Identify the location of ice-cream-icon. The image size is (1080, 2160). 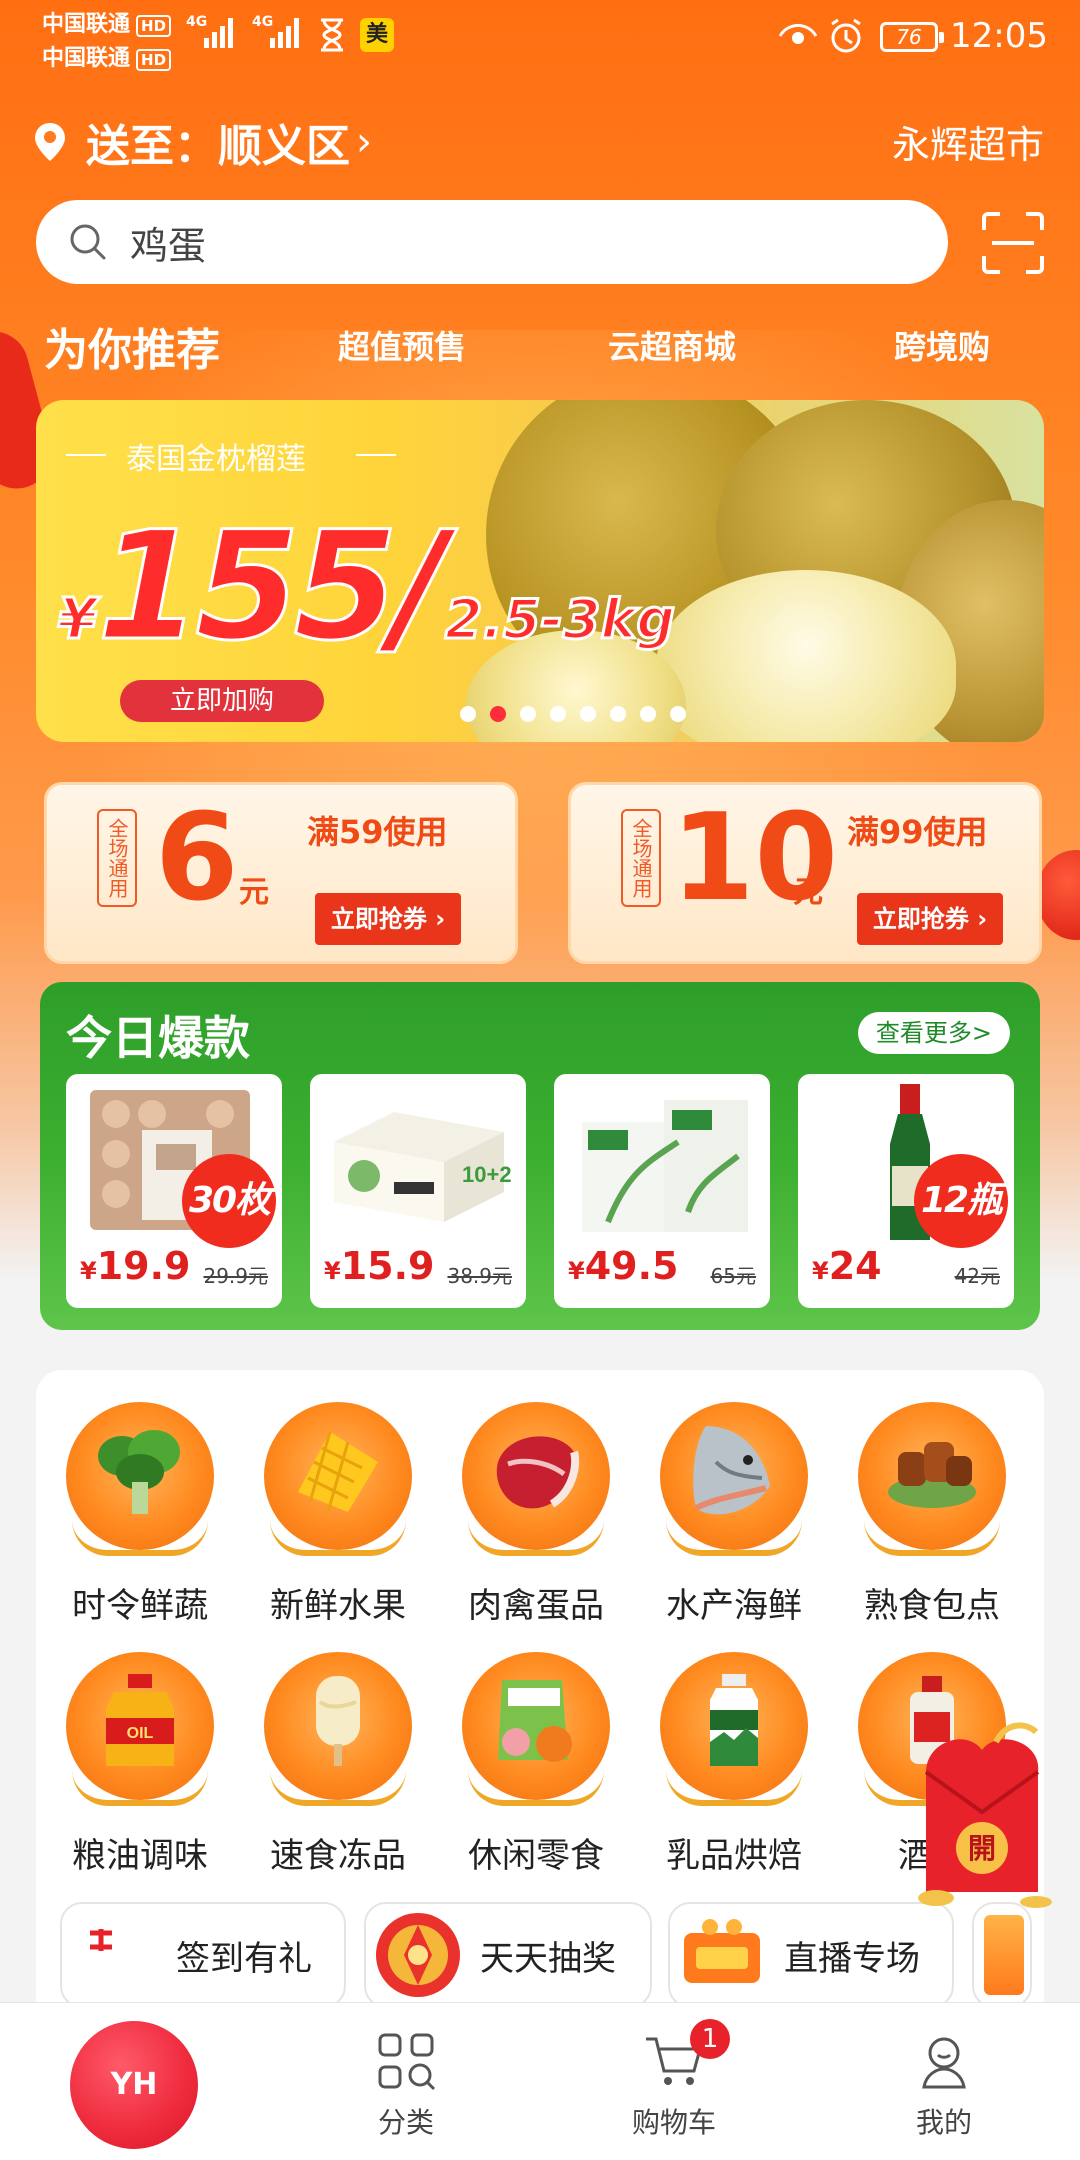
(338, 1721).